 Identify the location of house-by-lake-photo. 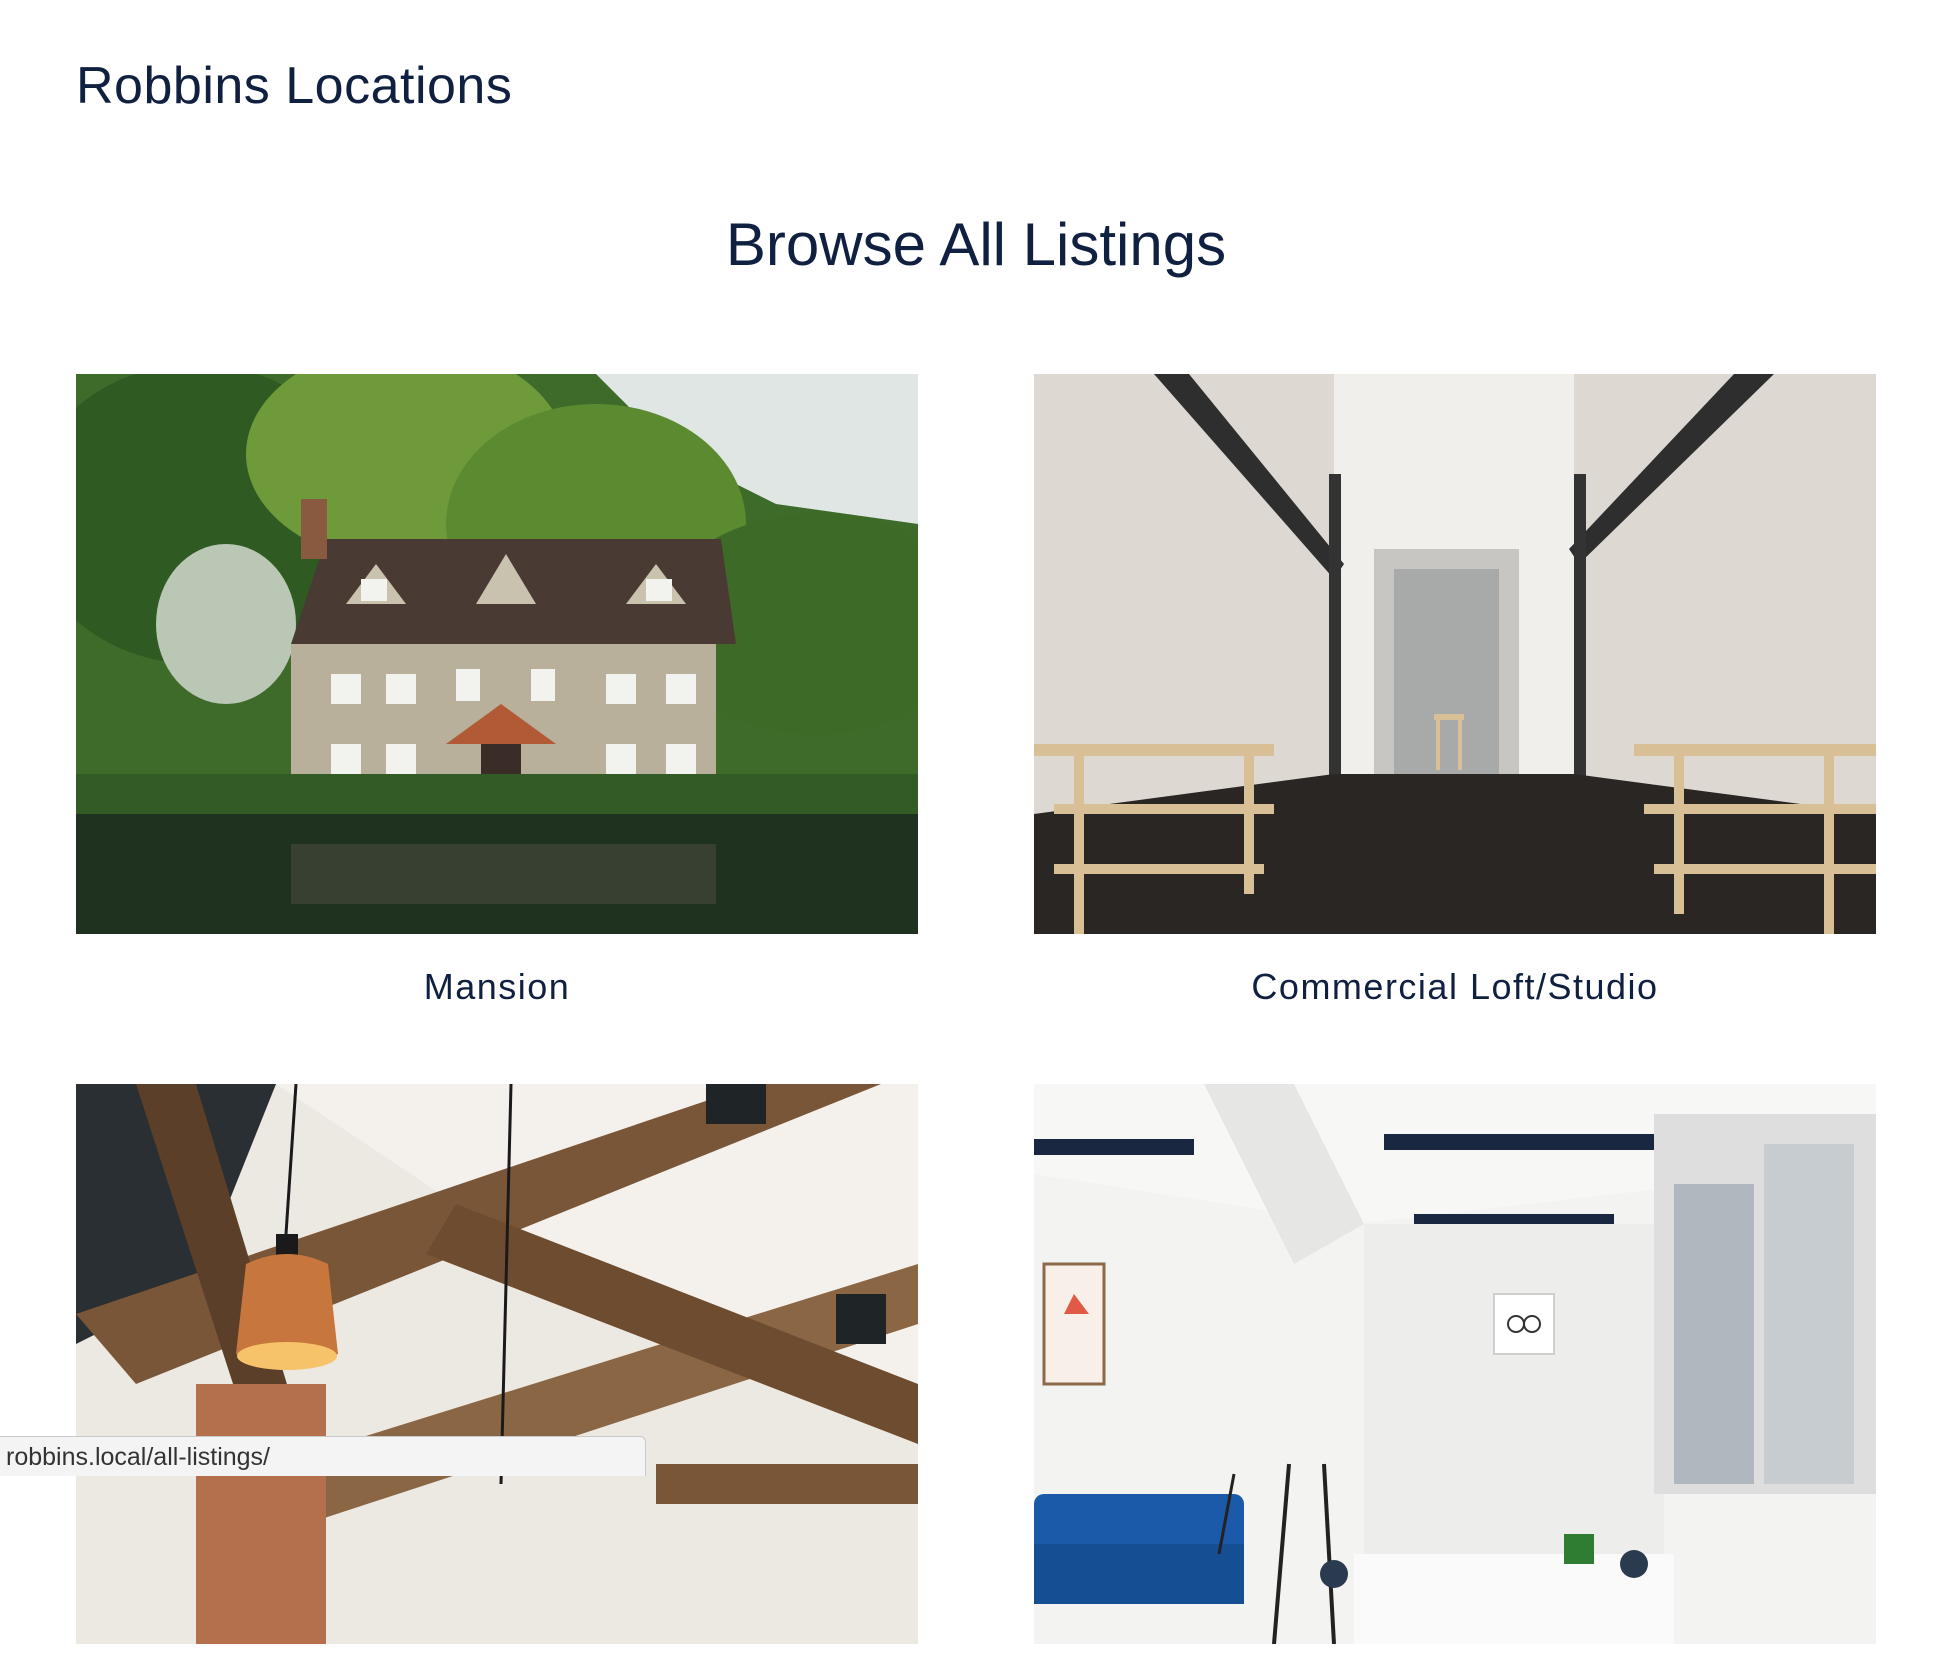
(497, 654).